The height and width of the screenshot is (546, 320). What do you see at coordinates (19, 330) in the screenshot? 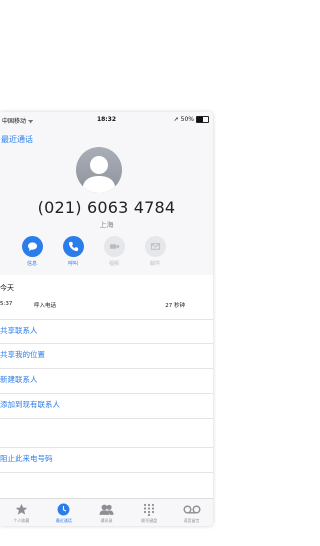
I see `share-contact-option: 共享联系人` at bounding box center [19, 330].